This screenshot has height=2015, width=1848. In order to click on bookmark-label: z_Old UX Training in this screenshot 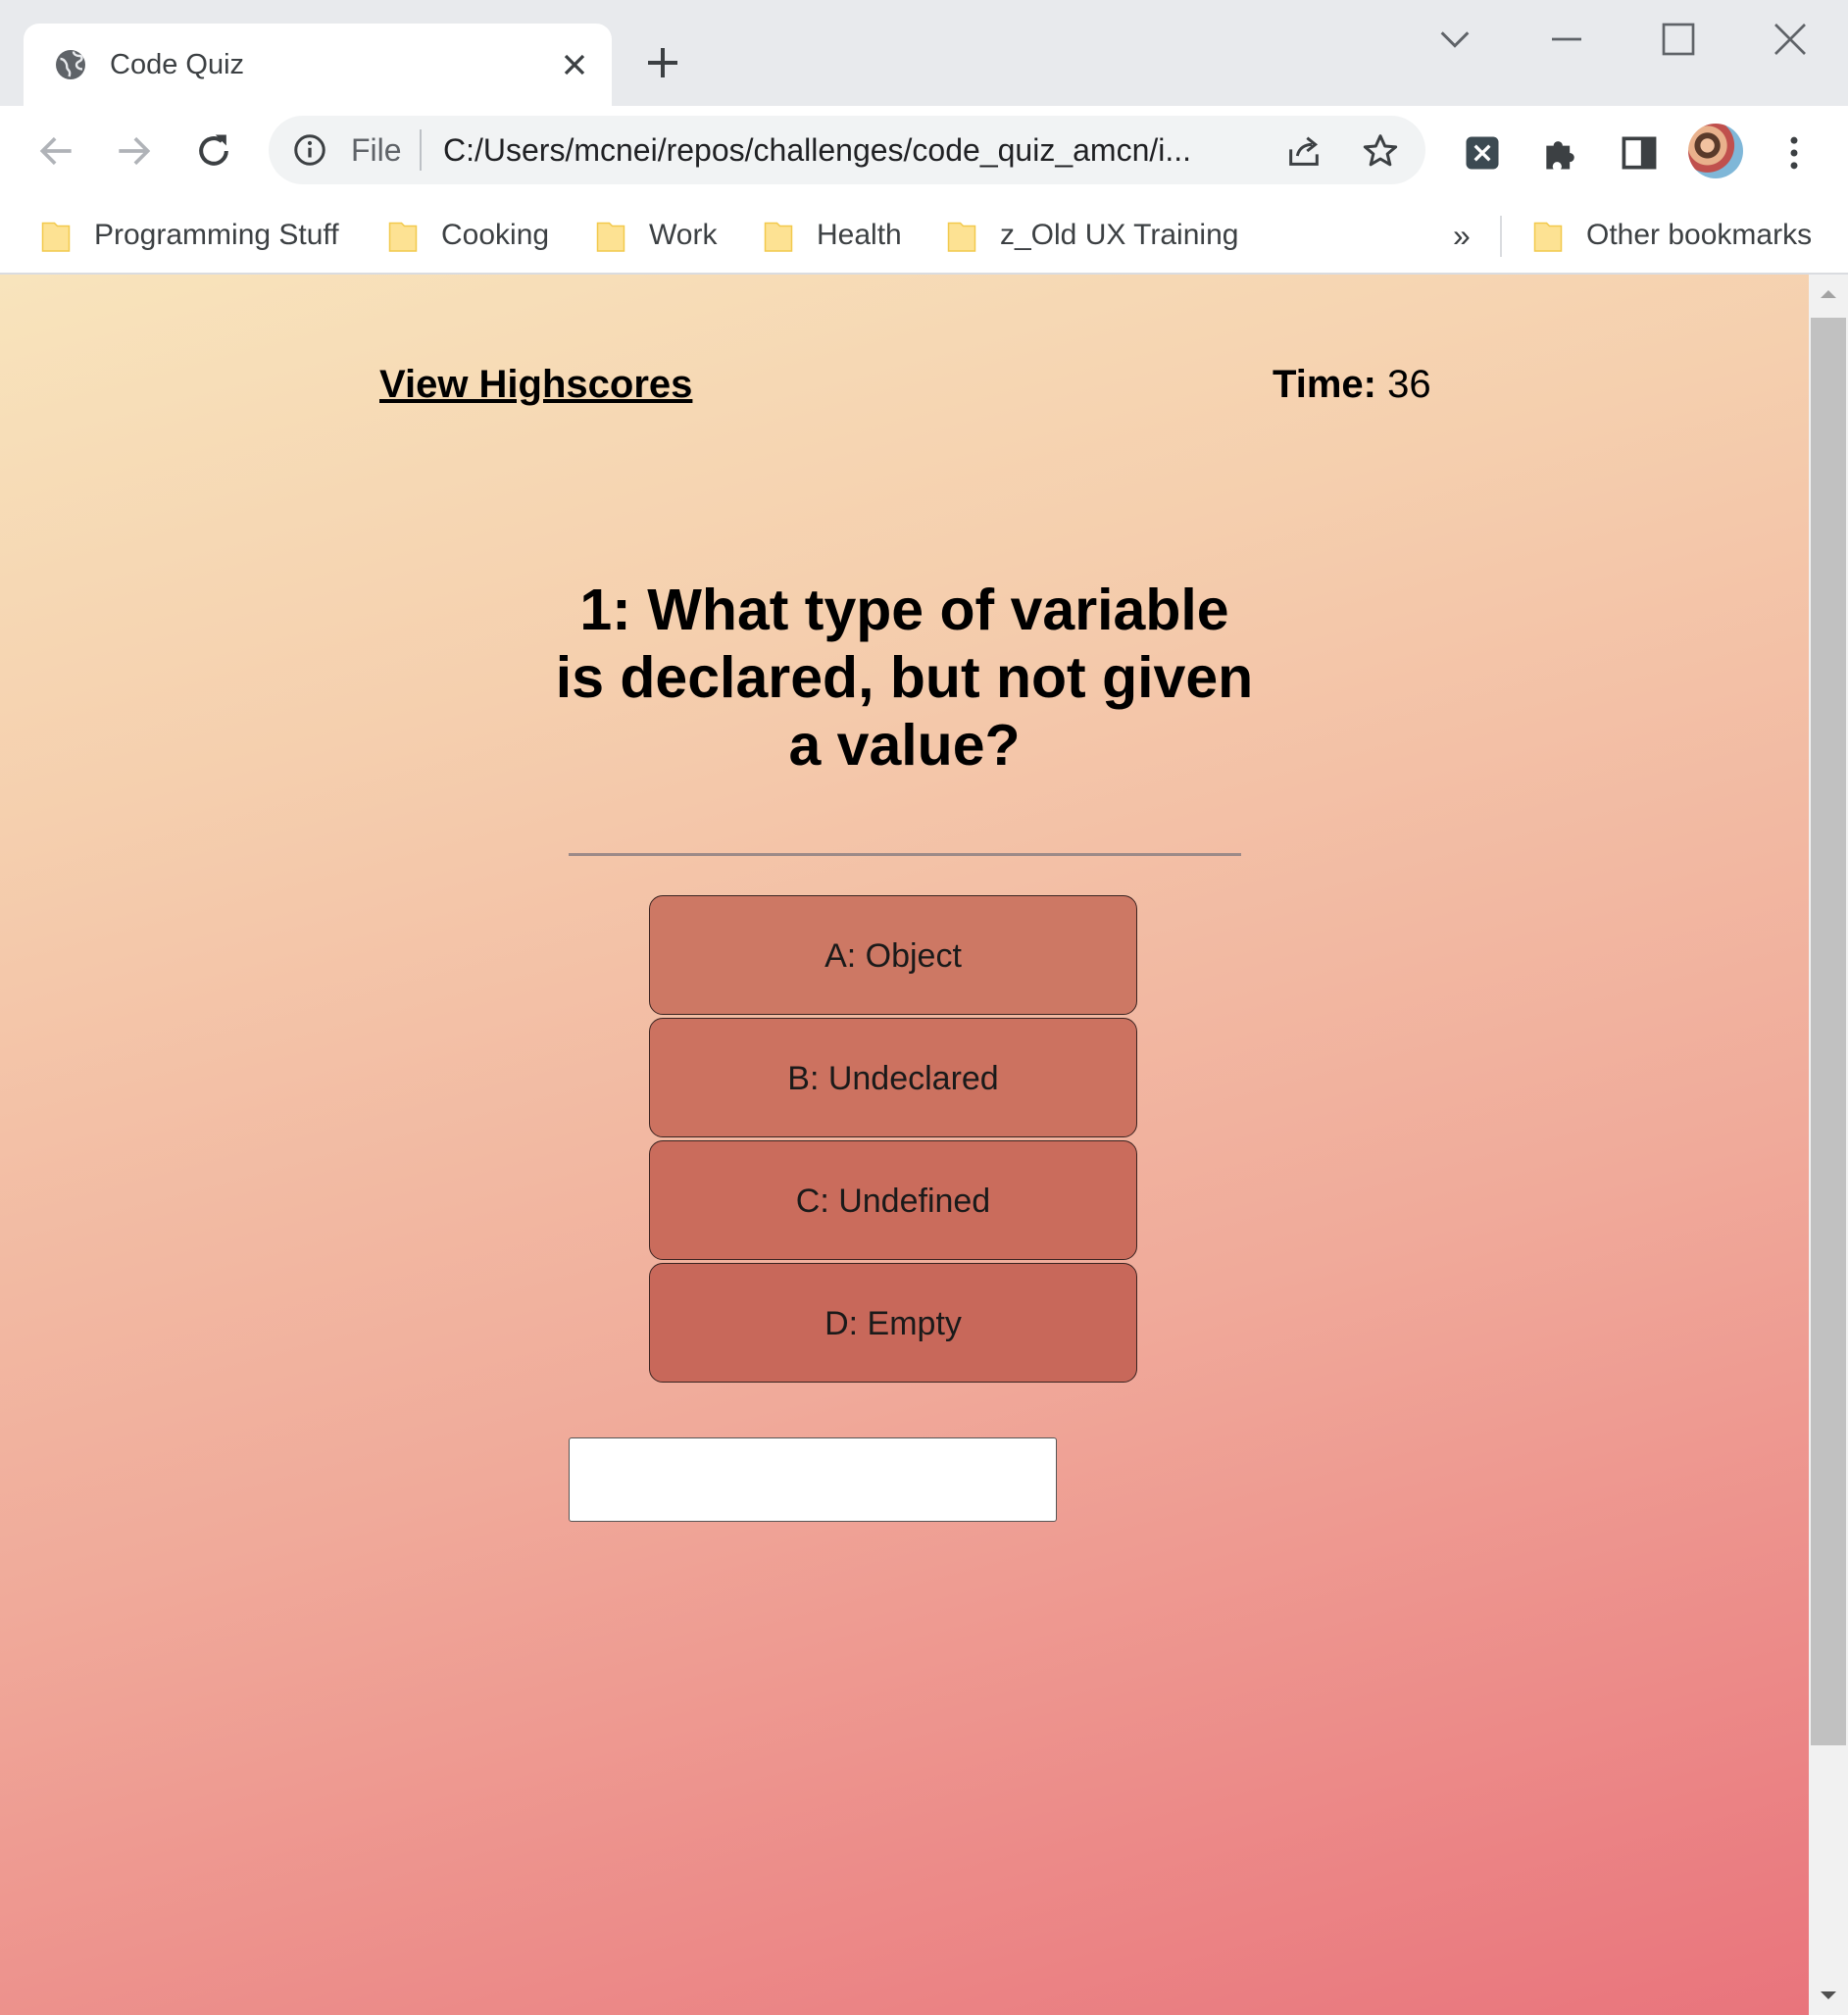, I will do `click(1119, 235)`.